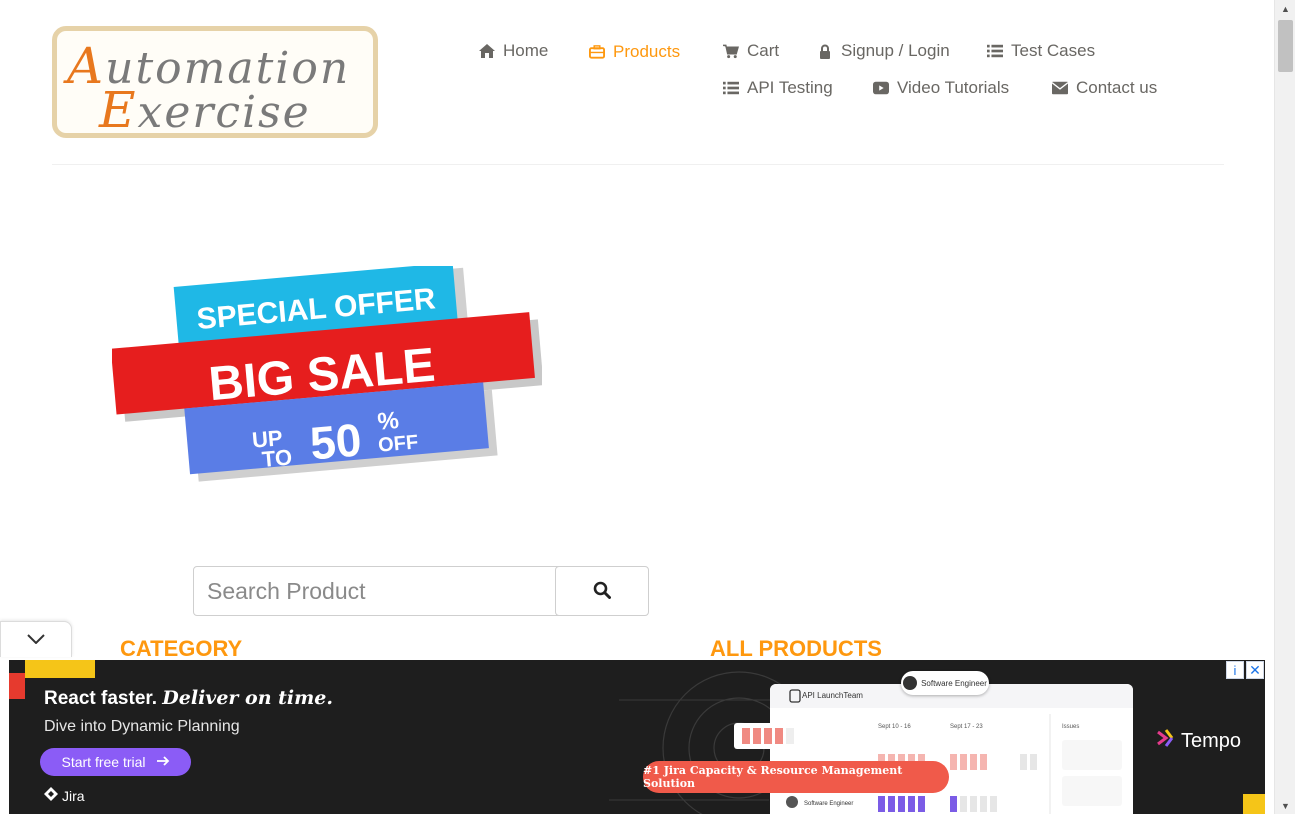 The width and height of the screenshot is (1295, 814). What do you see at coordinates (163, 762) in the screenshot?
I see `arrow-right-icon` at bounding box center [163, 762].